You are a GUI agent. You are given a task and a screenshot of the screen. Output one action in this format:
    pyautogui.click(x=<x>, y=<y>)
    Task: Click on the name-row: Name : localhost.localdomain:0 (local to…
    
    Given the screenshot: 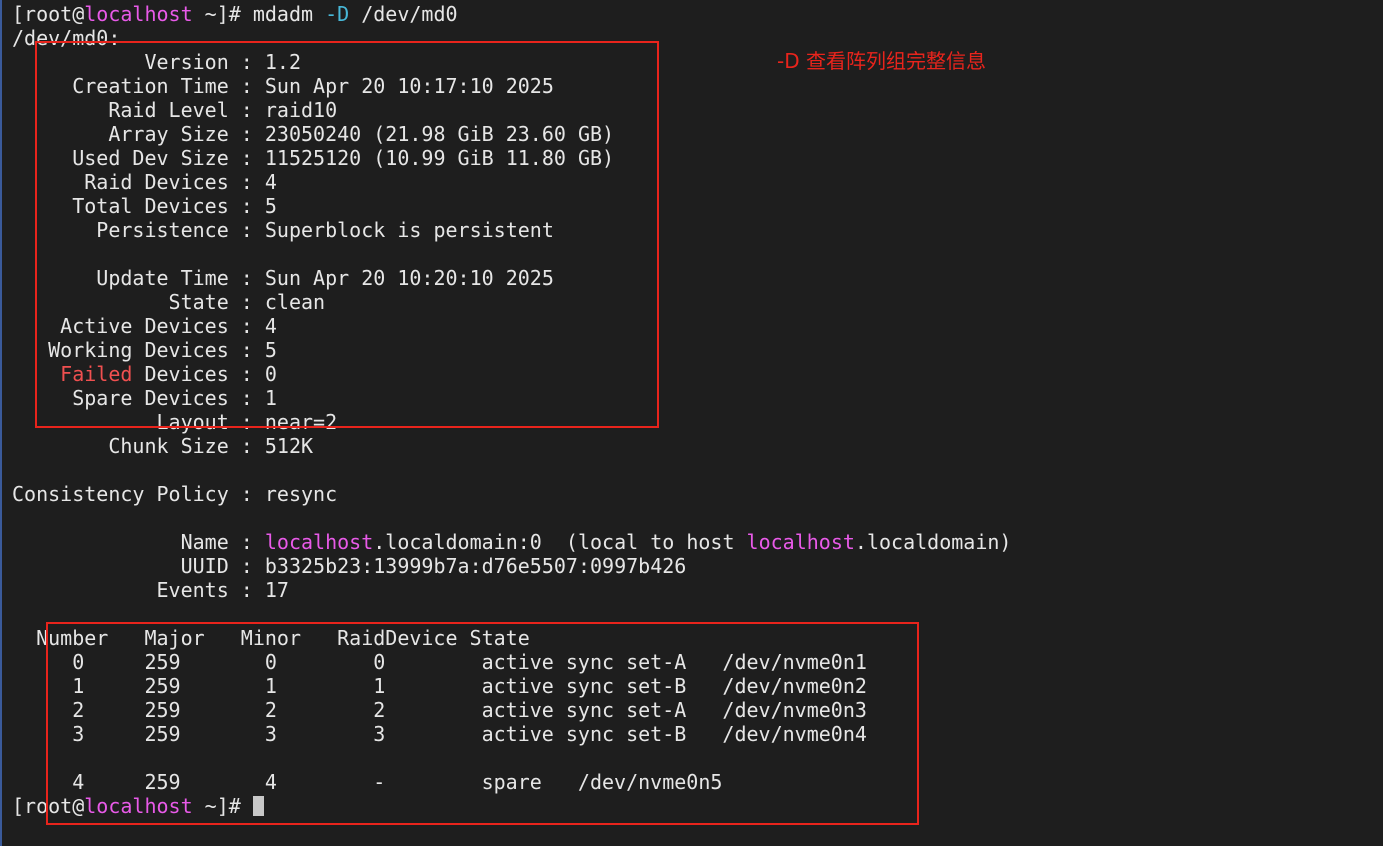 What is the action you would take?
    pyautogui.click(x=512, y=542)
    